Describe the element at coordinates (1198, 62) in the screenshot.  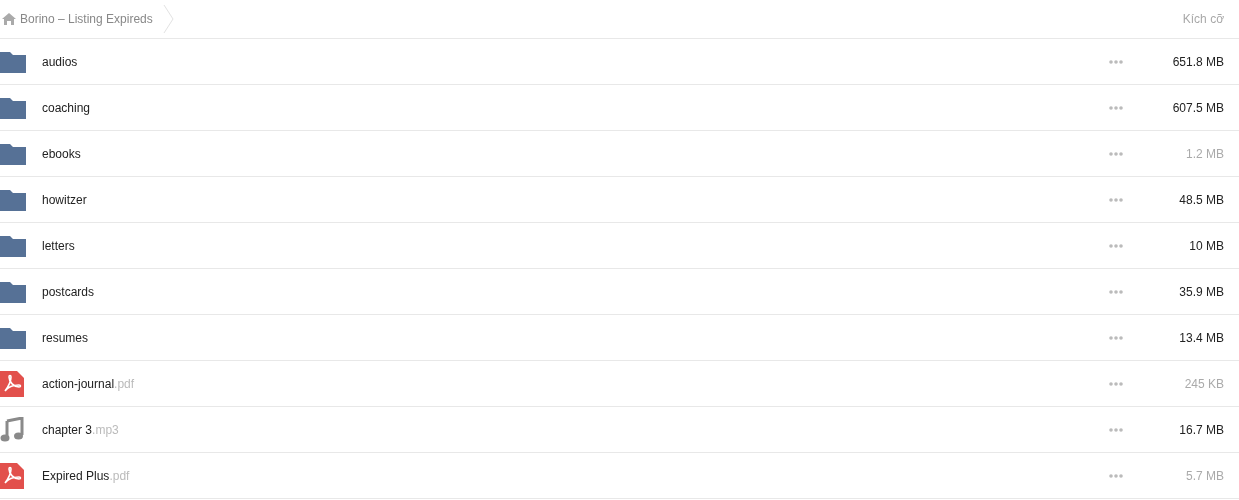
I see `file-size: 651.8 MB` at that location.